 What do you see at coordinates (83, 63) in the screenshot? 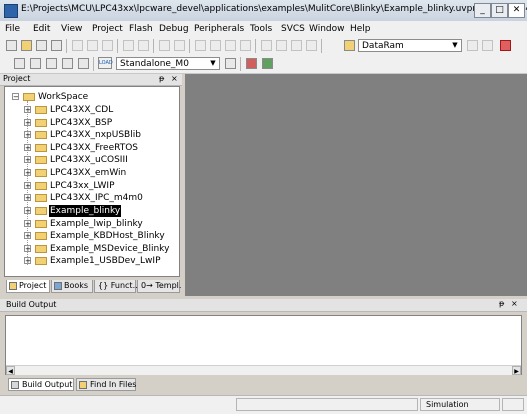
I see `stop-build-icon` at bounding box center [83, 63].